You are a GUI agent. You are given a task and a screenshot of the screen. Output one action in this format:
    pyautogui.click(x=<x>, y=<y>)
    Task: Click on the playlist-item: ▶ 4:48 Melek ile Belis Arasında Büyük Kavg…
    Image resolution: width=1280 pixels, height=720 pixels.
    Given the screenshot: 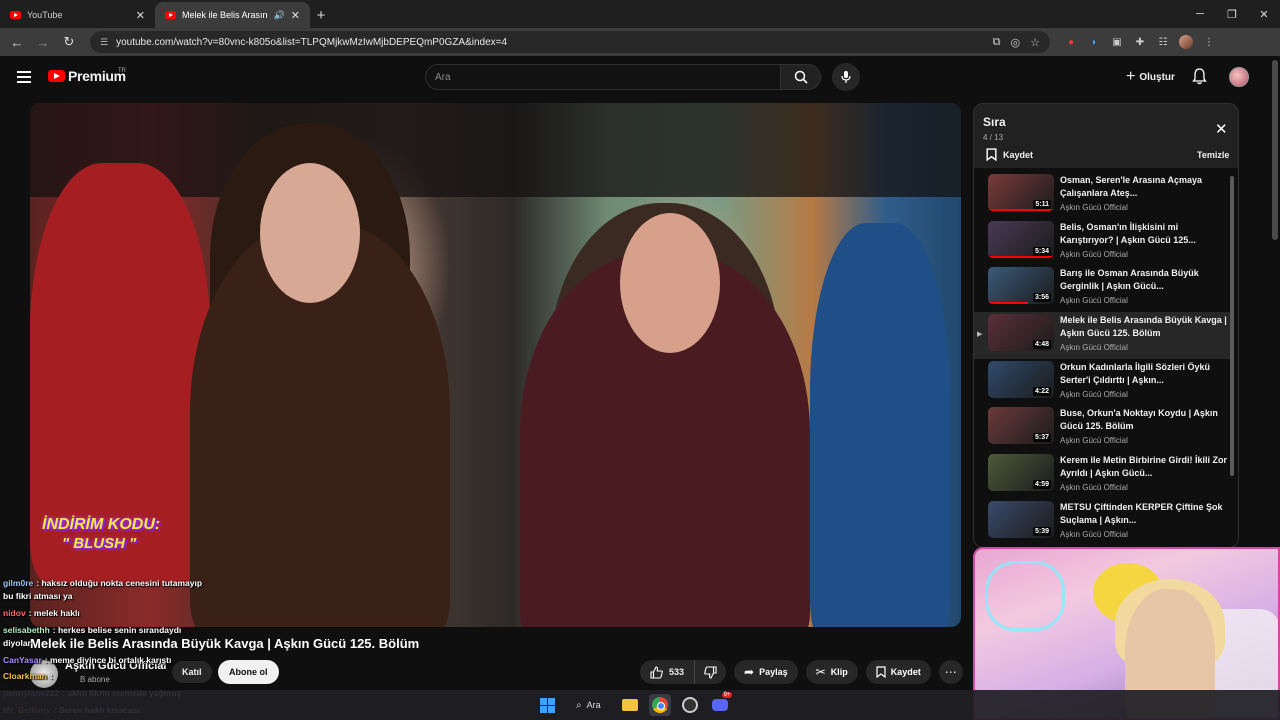 What is the action you would take?
    pyautogui.click(x=1103, y=335)
    